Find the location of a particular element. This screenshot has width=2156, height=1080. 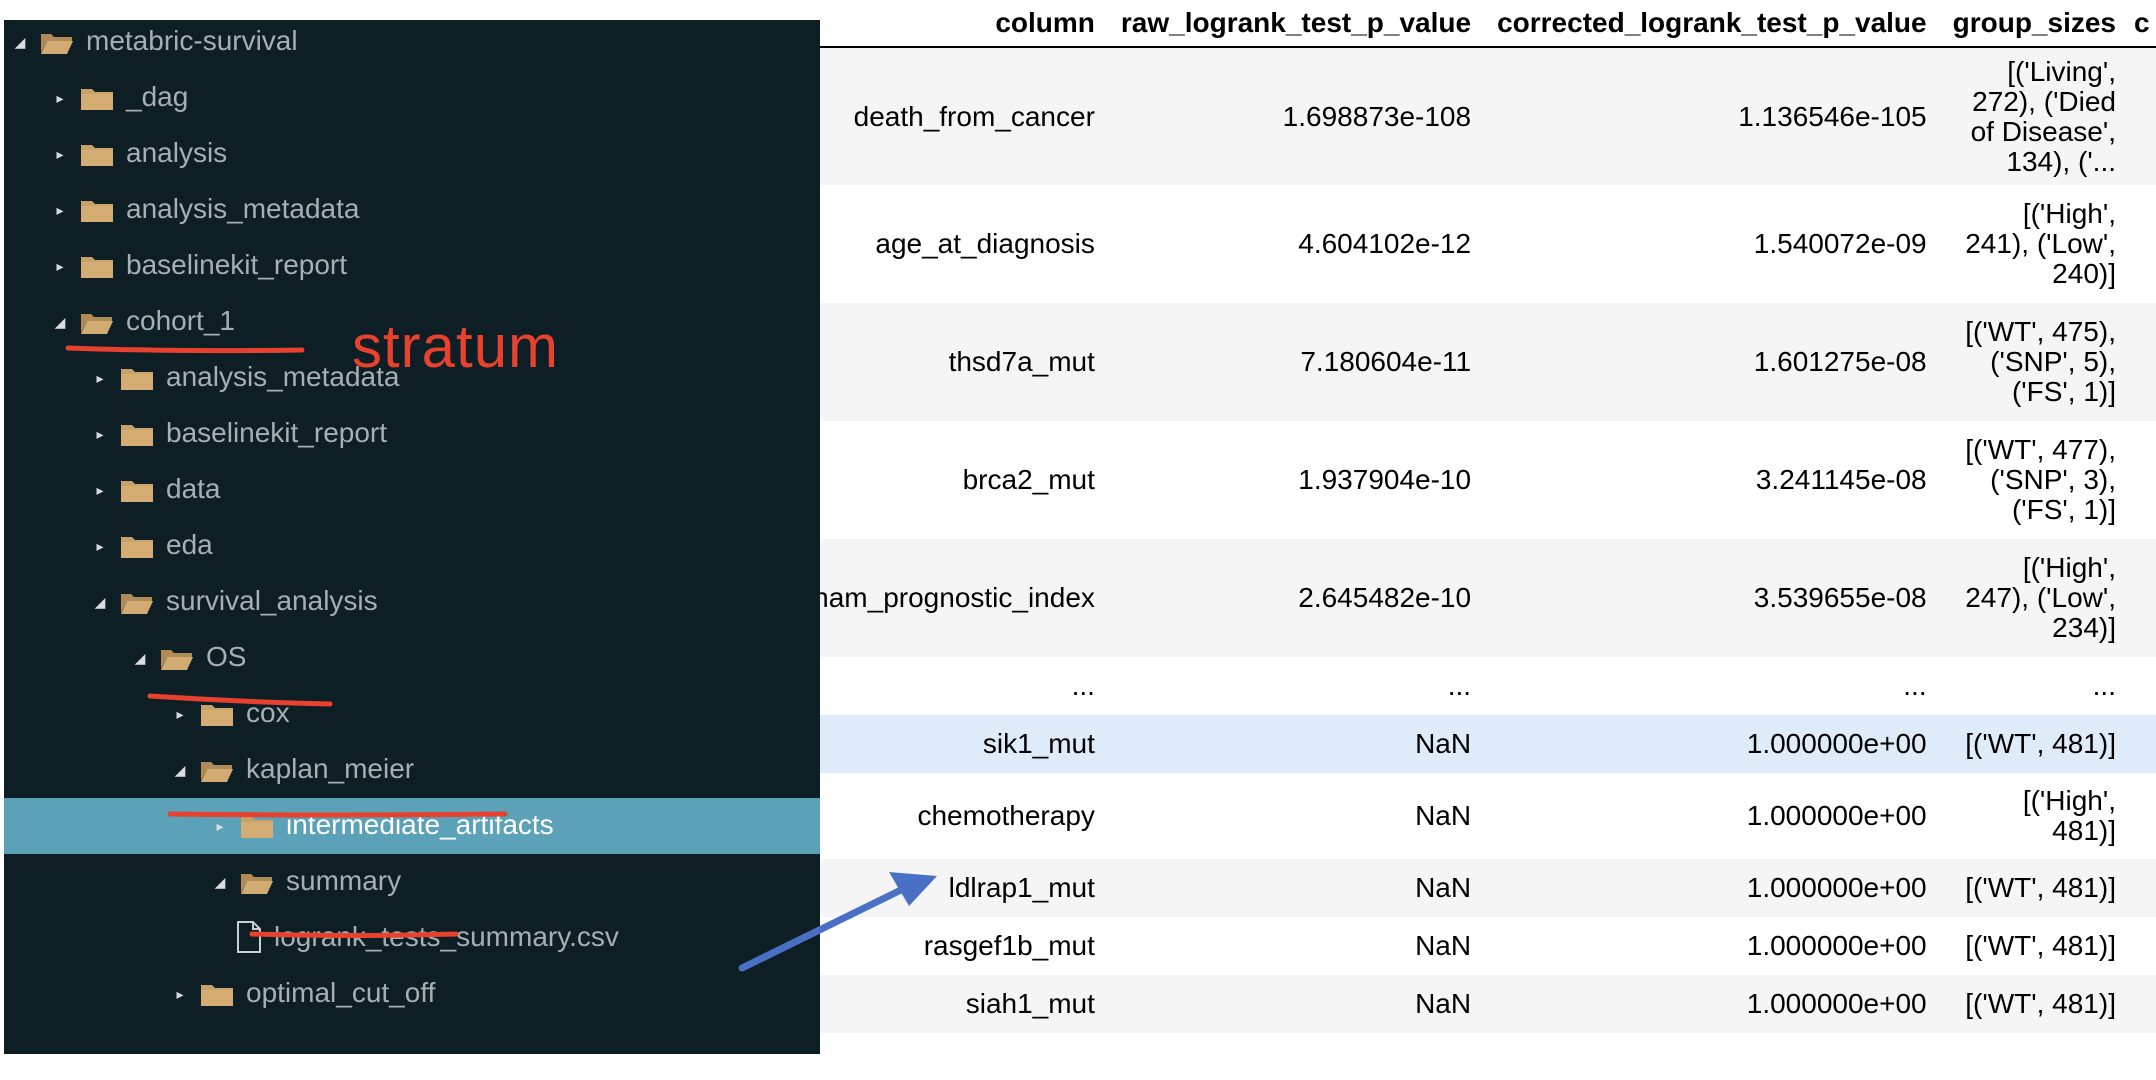

cell-raw-p-value: 1.698873e-108 is located at coordinates (1297, 116).